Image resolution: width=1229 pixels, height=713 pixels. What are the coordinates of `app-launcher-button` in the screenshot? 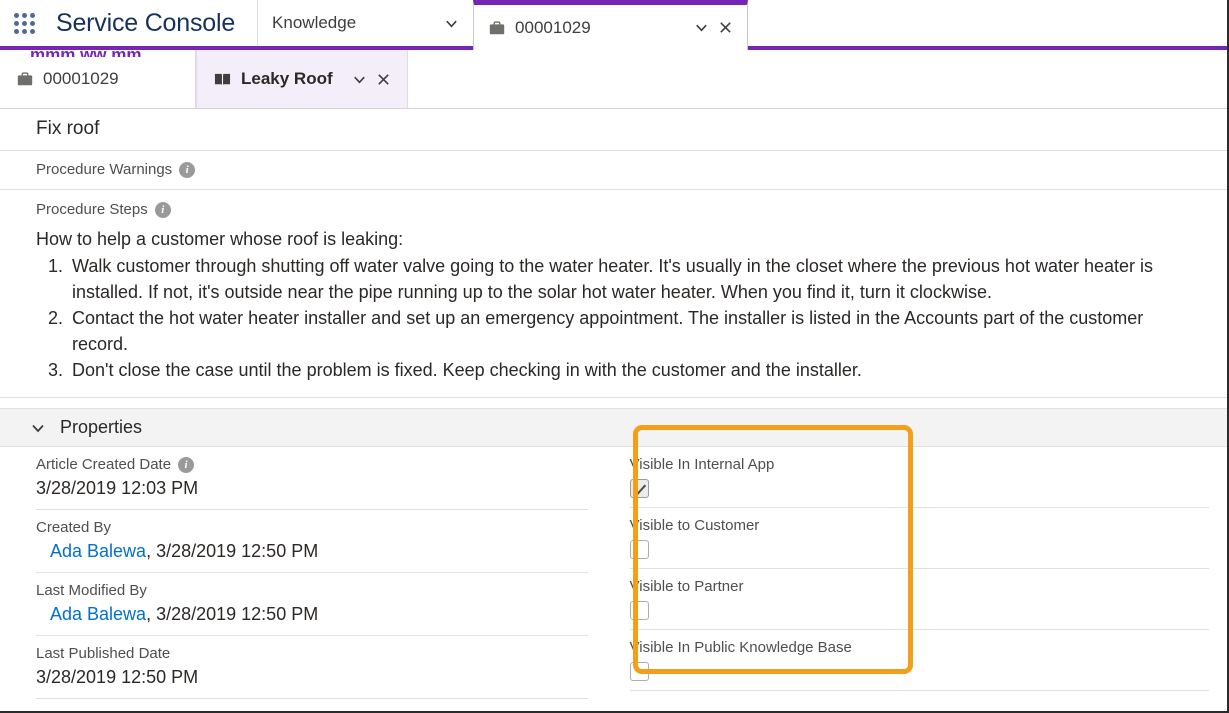 It's located at (24, 23).